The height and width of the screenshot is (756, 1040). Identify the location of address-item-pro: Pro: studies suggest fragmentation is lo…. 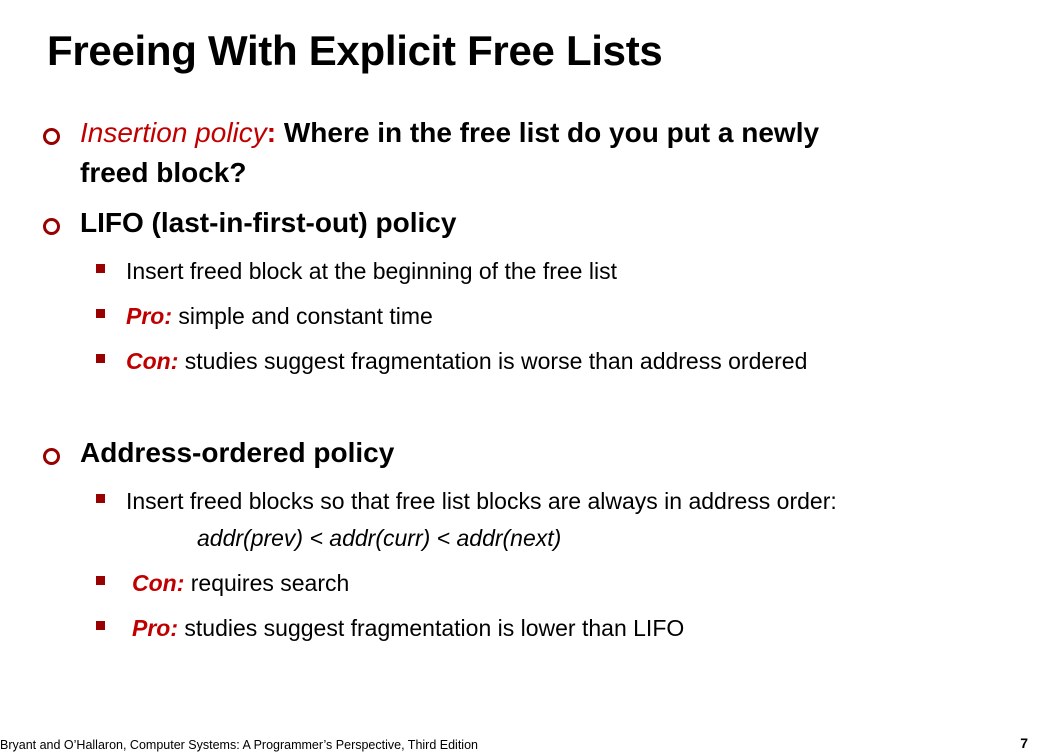
(408, 628).